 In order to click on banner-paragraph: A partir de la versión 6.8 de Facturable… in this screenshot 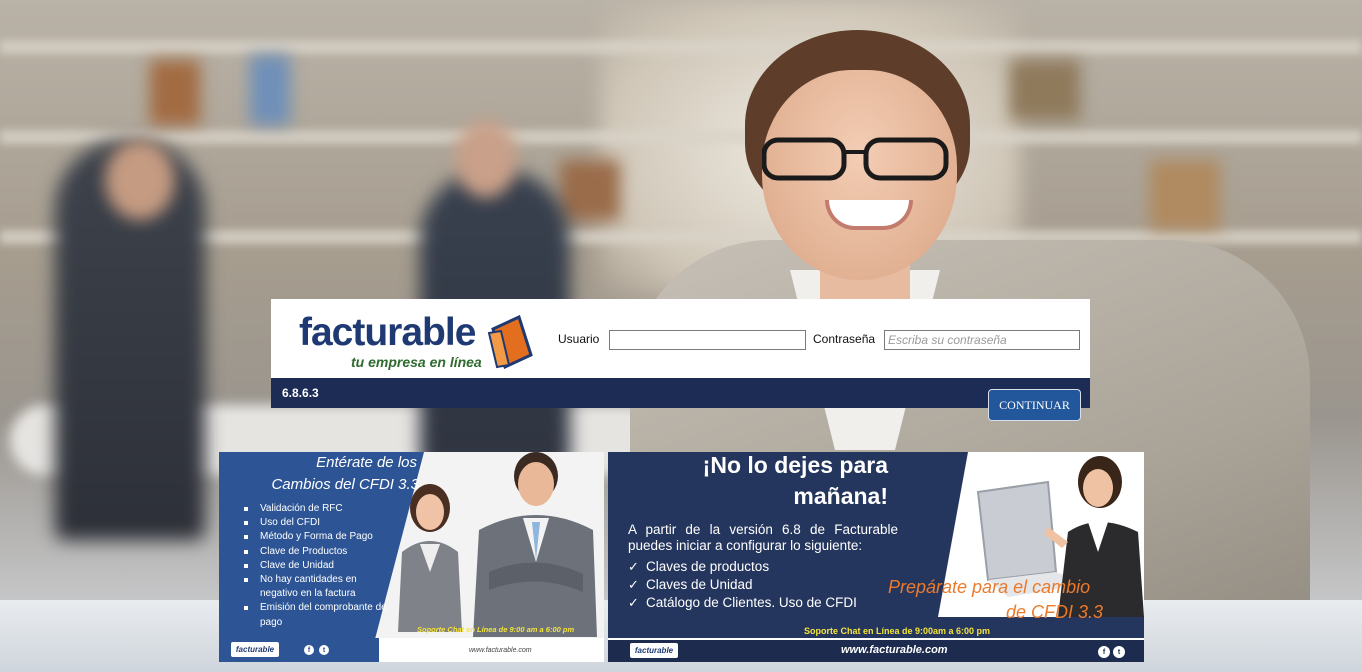, I will do `click(763, 537)`.